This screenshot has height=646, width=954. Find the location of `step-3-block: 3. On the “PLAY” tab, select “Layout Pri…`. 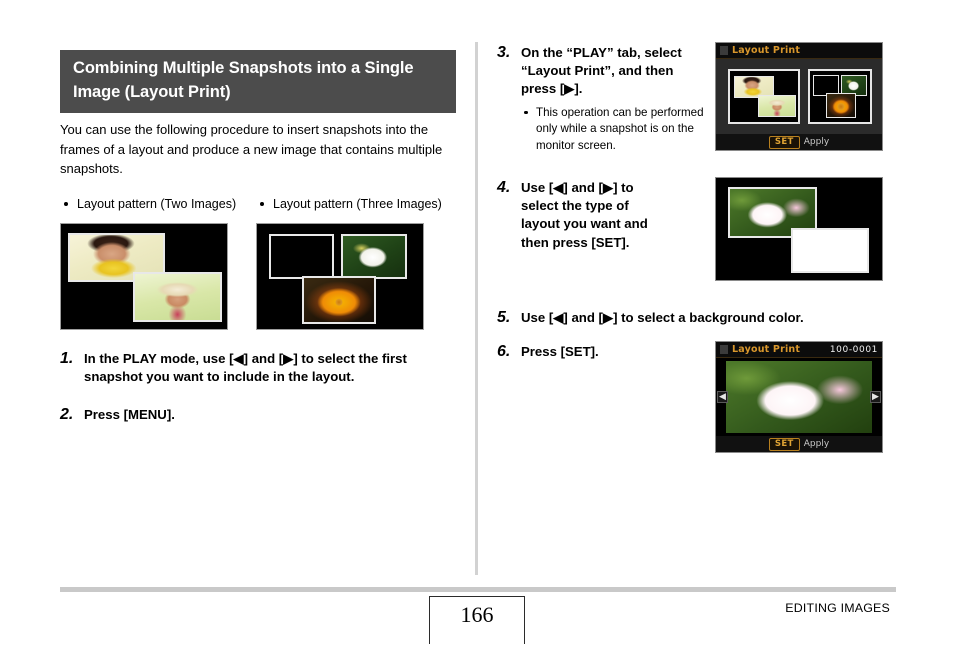

step-3-block: 3. On the “PLAY” tab, select “Layout Pri… is located at coordinates (697, 98).